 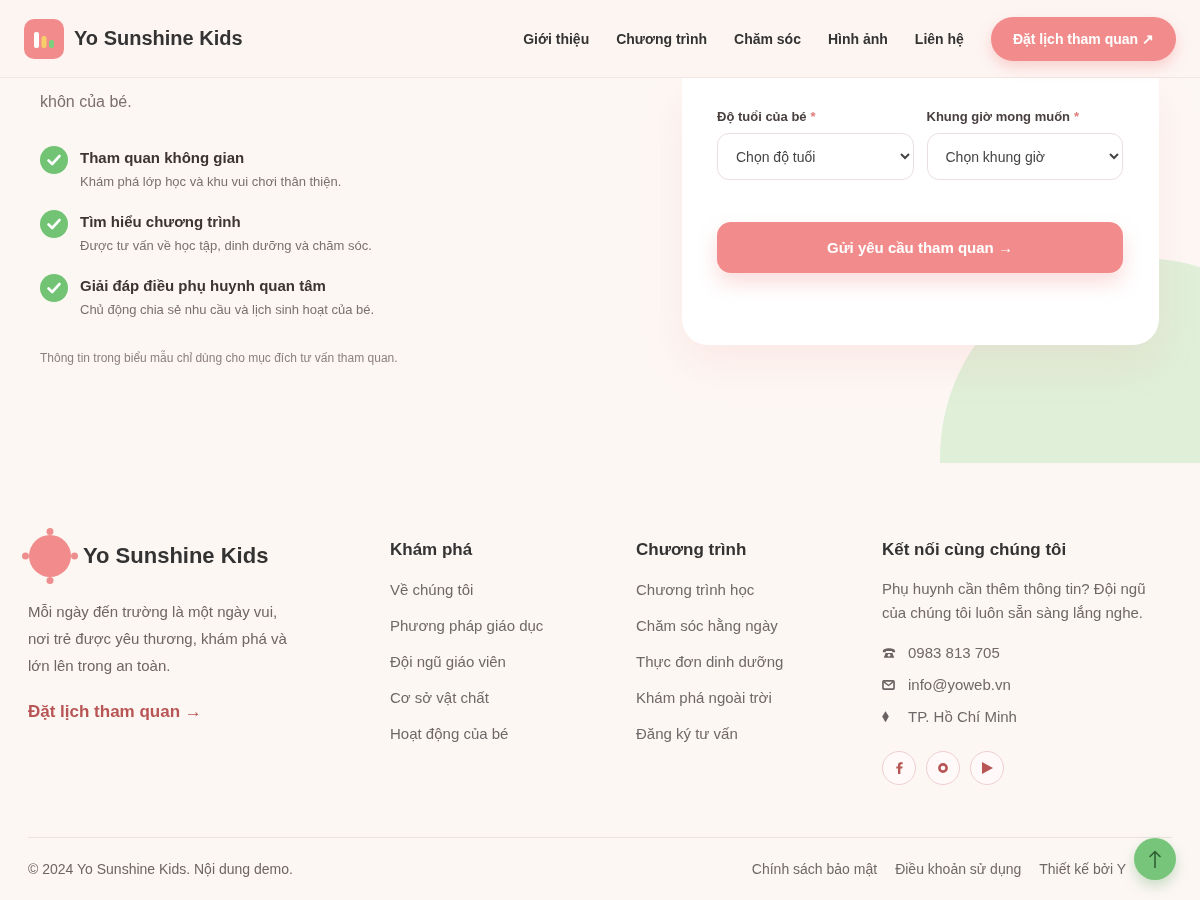 I want to click on column-title: Kết nối cùng chúng tôi, so click(x=974, y=550).